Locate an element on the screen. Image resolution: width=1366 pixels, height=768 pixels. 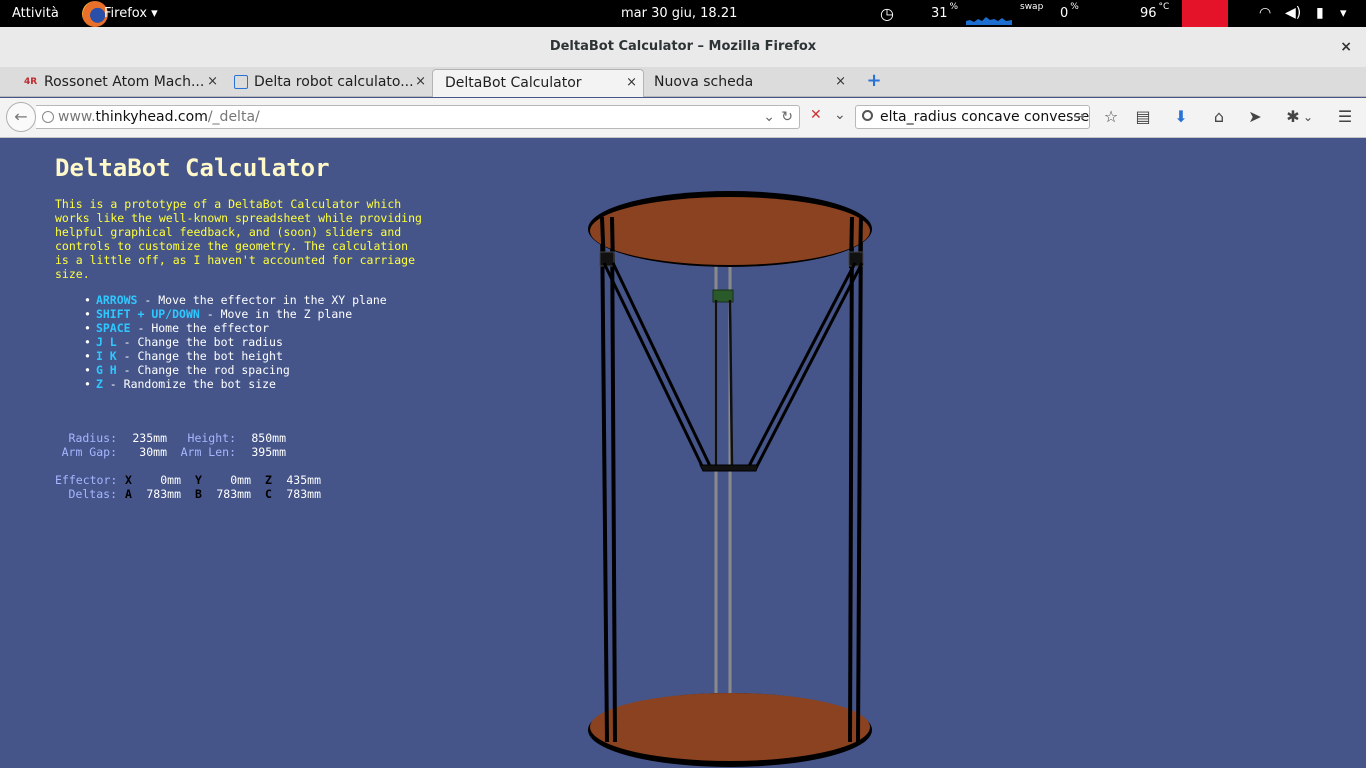
right-tower-rod is located at coordinates (851, 479).